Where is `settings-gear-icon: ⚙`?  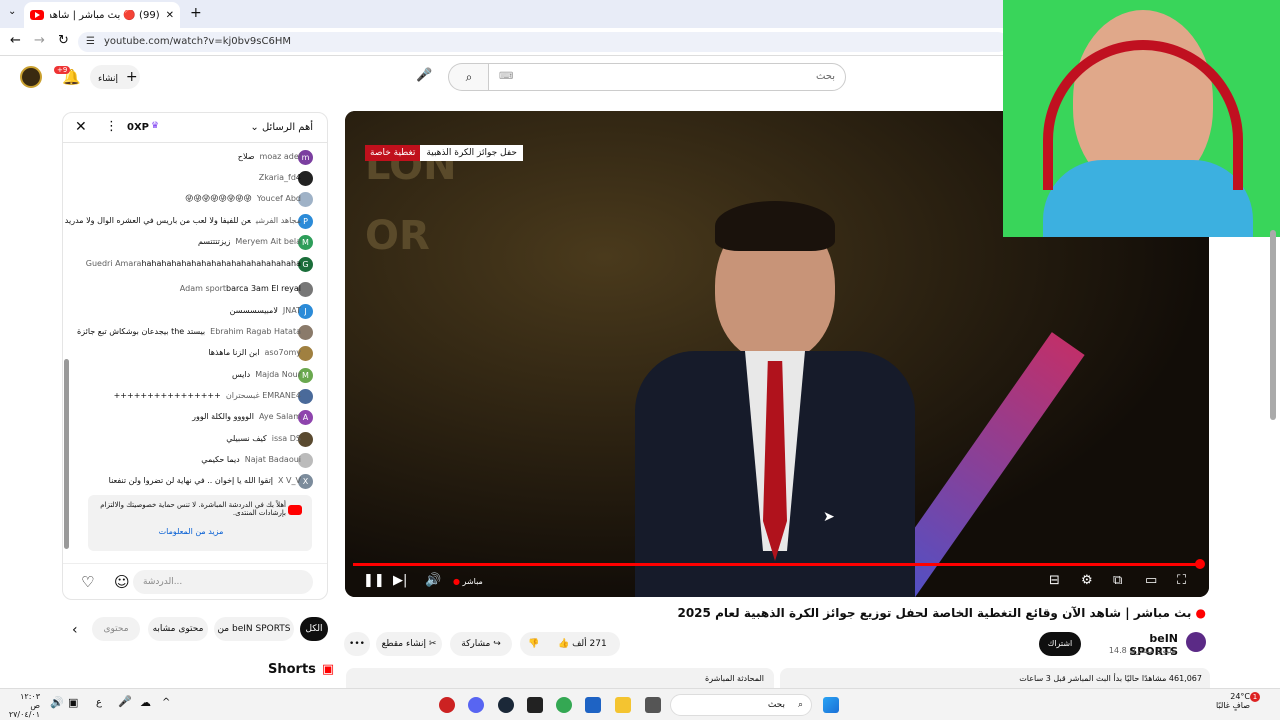
settings-gear-icon: ⚙ is located at coordinates (1087, 580).